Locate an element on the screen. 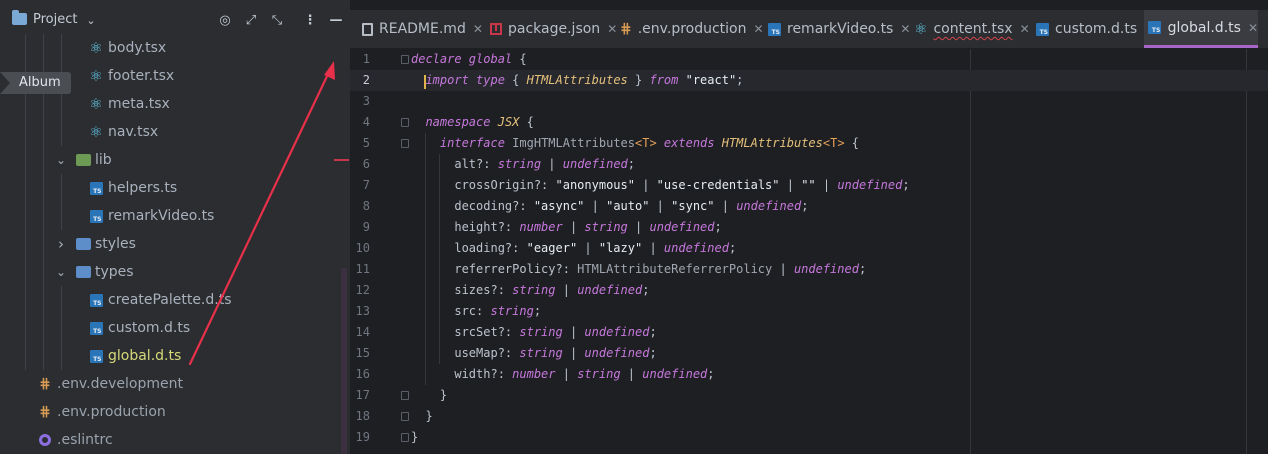 This screenshot has width=1268, height=454. expand-icon: ⤢ is located at coordinates (251, 20).